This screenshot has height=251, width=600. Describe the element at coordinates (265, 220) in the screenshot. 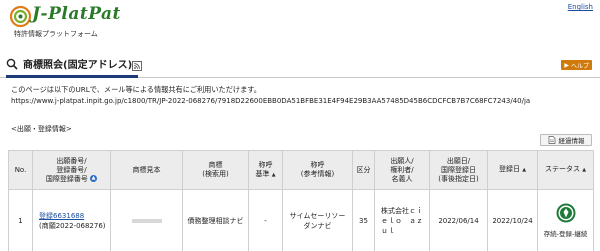

I see `cell-yobi-base: -` at that location.